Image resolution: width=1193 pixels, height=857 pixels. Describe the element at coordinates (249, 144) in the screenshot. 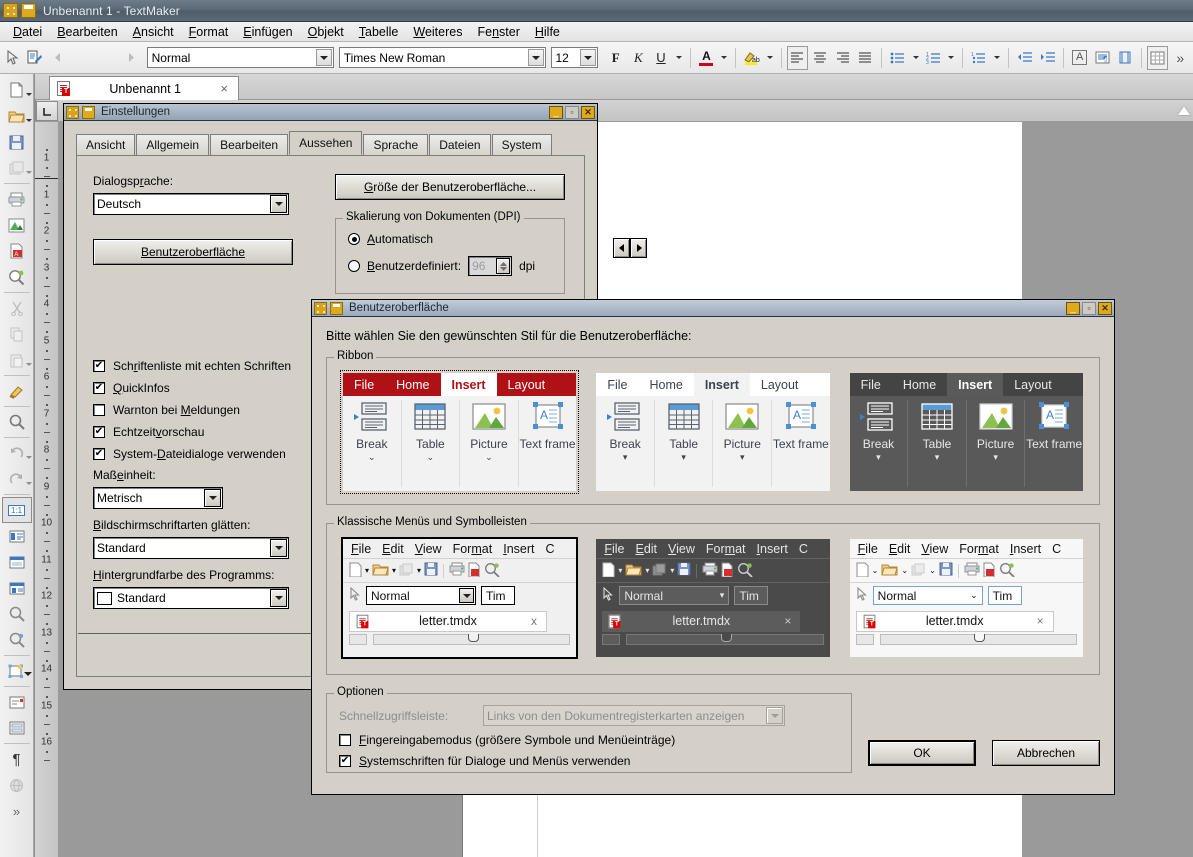

I see `settings-tab-bearbeiten: Bearbeiten` at that location.